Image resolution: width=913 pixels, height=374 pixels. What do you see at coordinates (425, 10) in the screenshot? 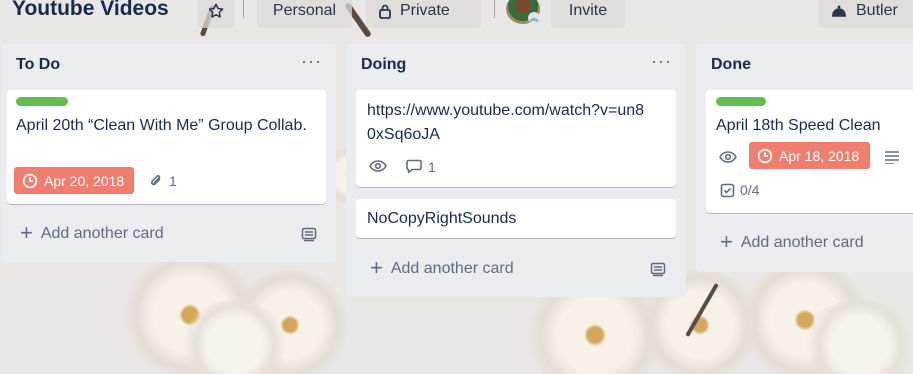
I see `privacy-label: Private` at bounding box center [425, 10].